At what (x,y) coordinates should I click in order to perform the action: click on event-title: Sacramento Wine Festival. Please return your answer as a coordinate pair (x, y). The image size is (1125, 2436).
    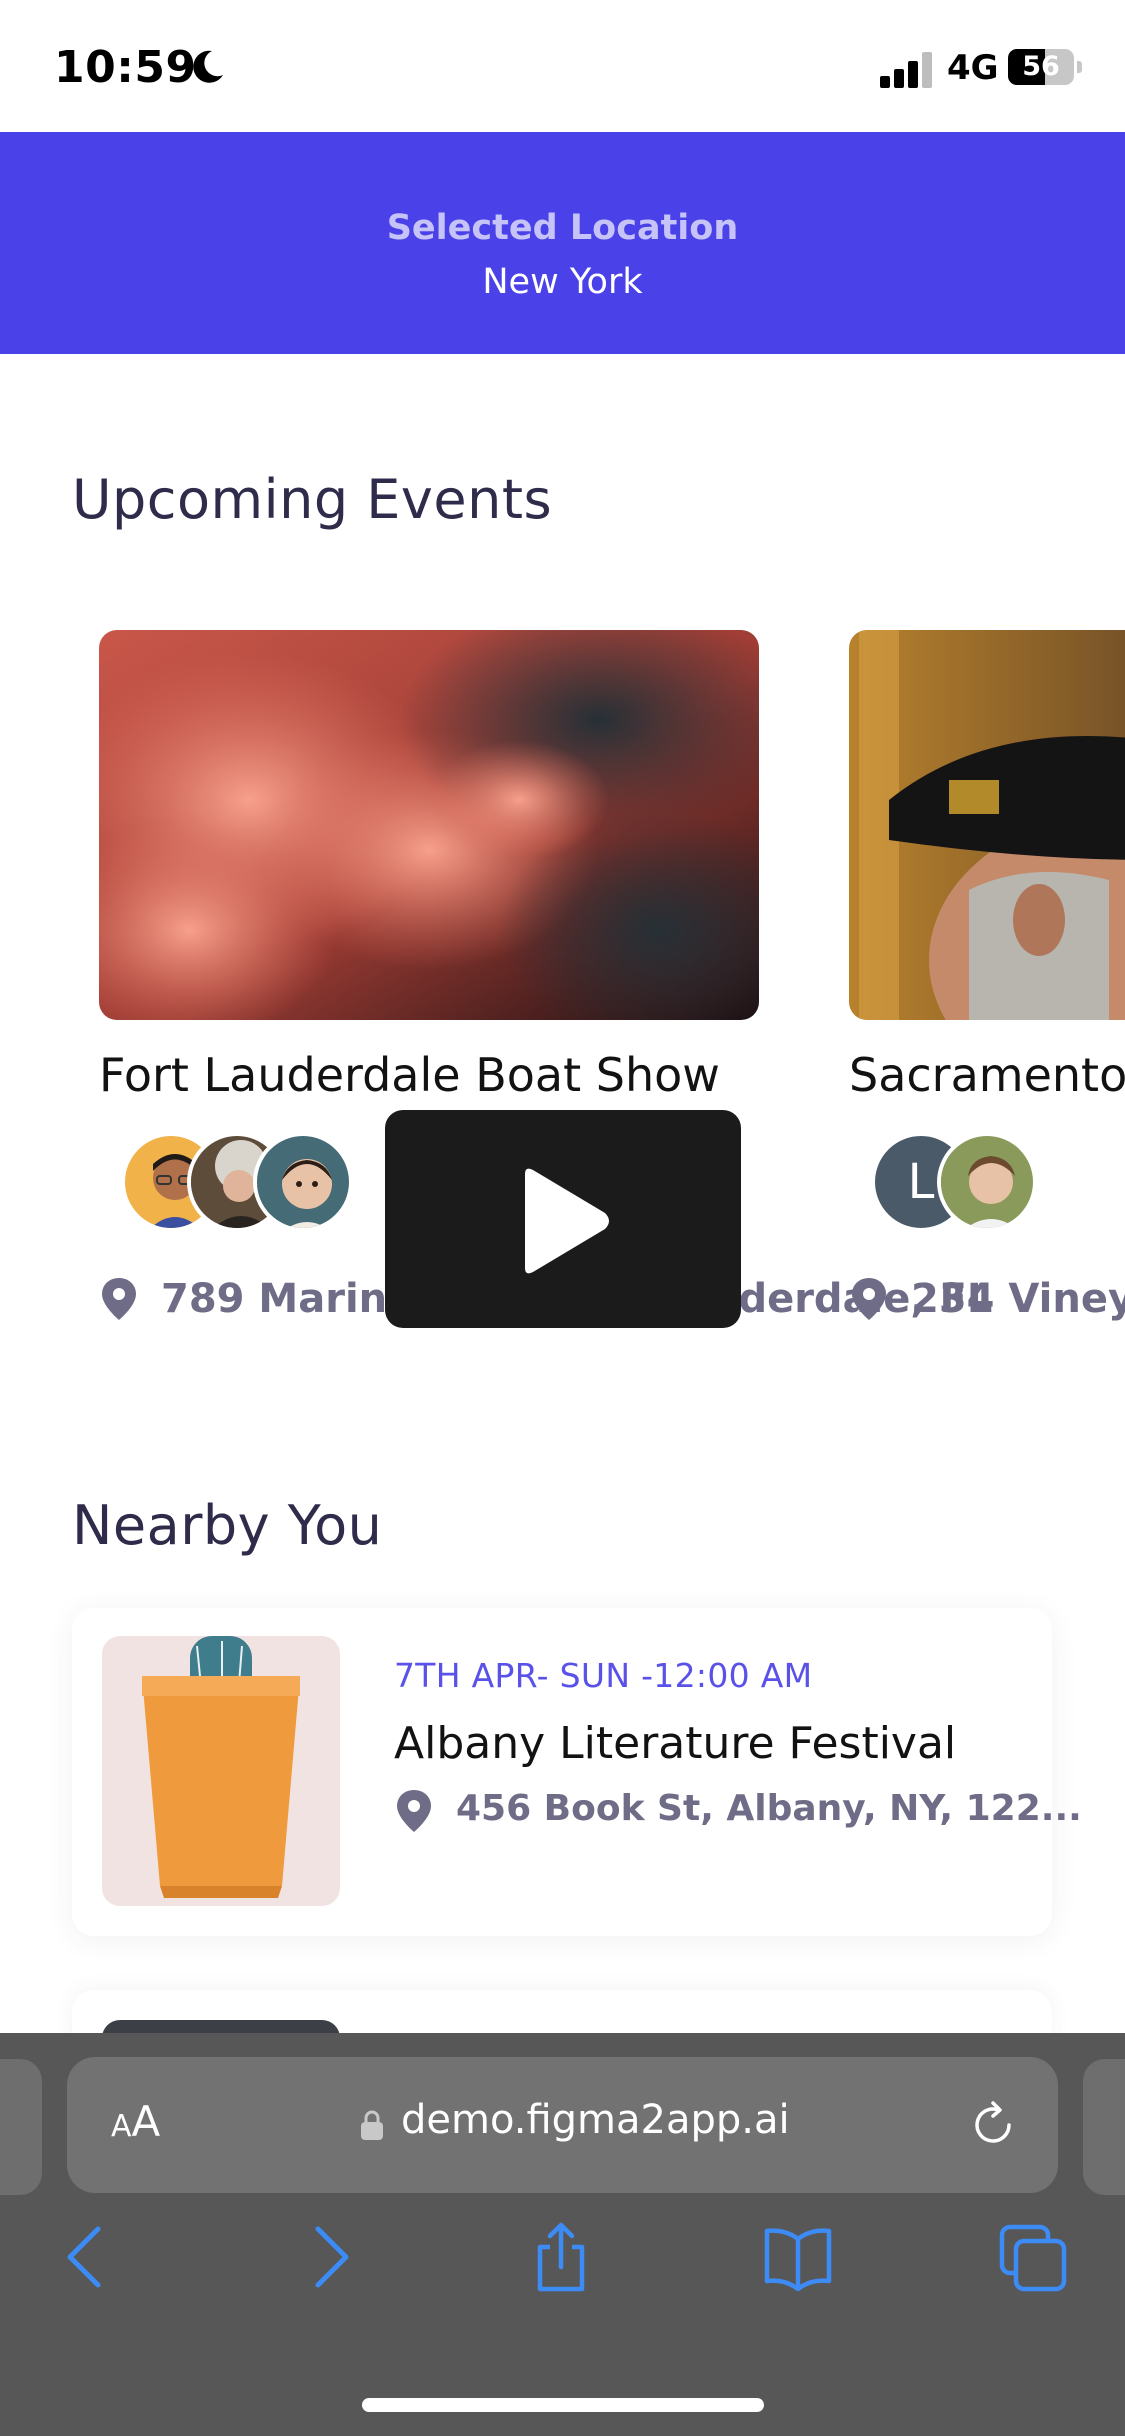
    Looking at the image, I should click on (987, 1075).